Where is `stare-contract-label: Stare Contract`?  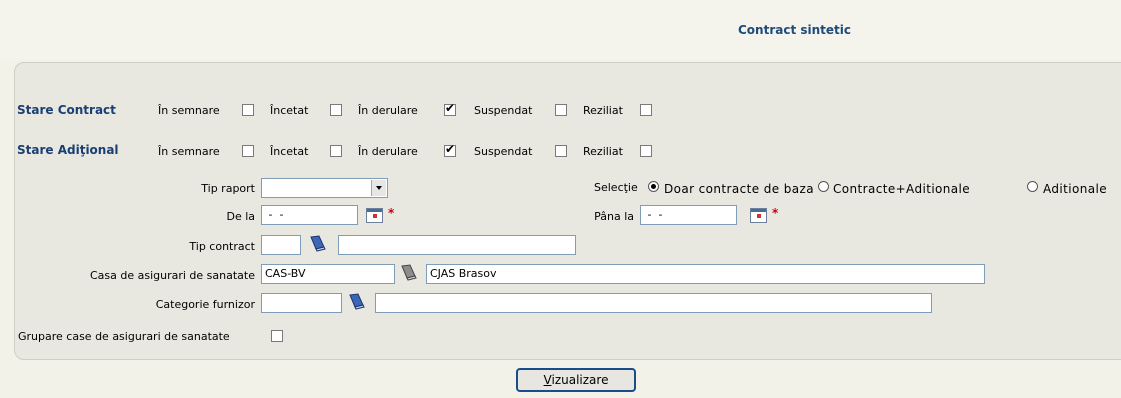
stare-contract-label: Stare Contract is located at coordinates (66, 110).